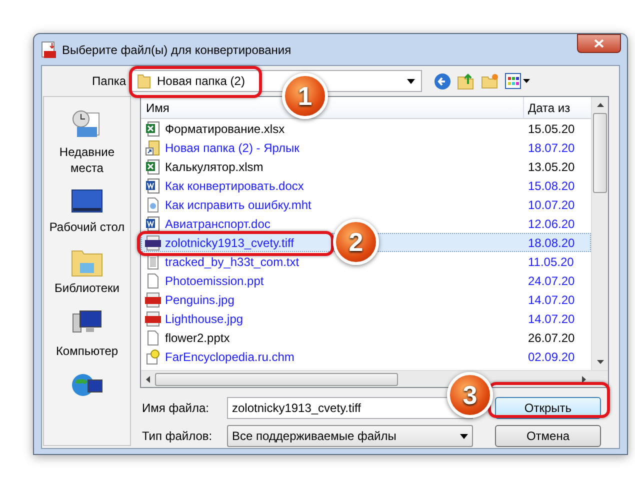 The image size is (635, 487). What do you see at coordinates (225, 129) in the screenshot?
I see `file-name: Форматирование.xlsx` at bounding box center [225, 129].